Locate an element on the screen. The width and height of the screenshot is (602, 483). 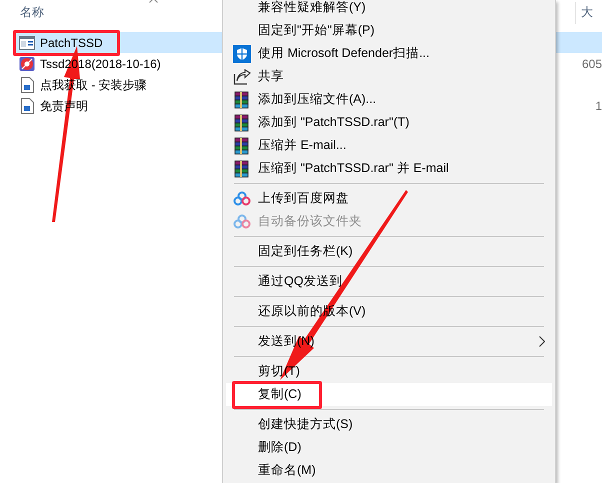
file-name: PatchTSSD is located at coordinates (71, 43).